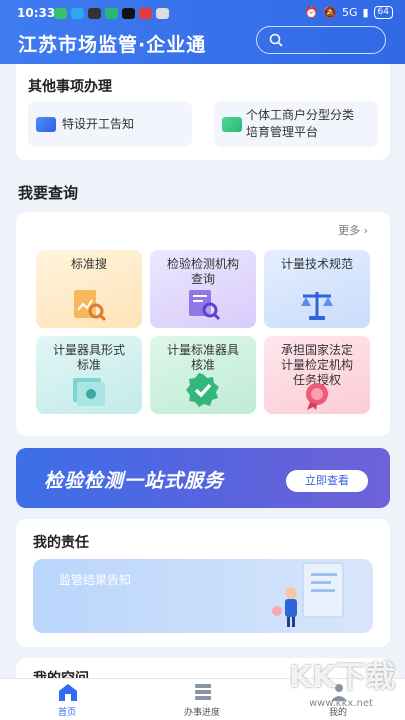 The width and height of the screenshot is (405, 720). I want to click on certificate-icon, so click(89, 392).